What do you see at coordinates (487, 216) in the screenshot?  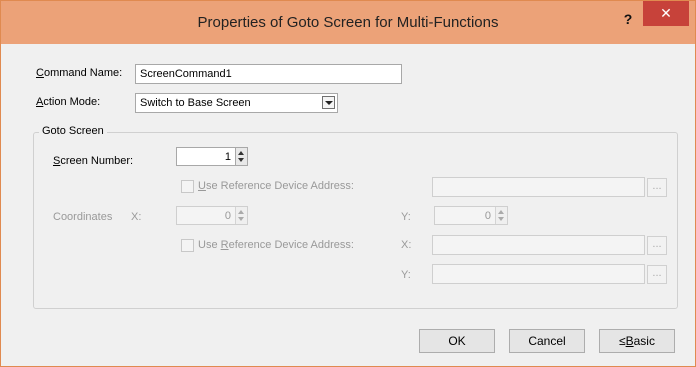 I see `coord-y-value: 0` at bounding box center [487, 216].